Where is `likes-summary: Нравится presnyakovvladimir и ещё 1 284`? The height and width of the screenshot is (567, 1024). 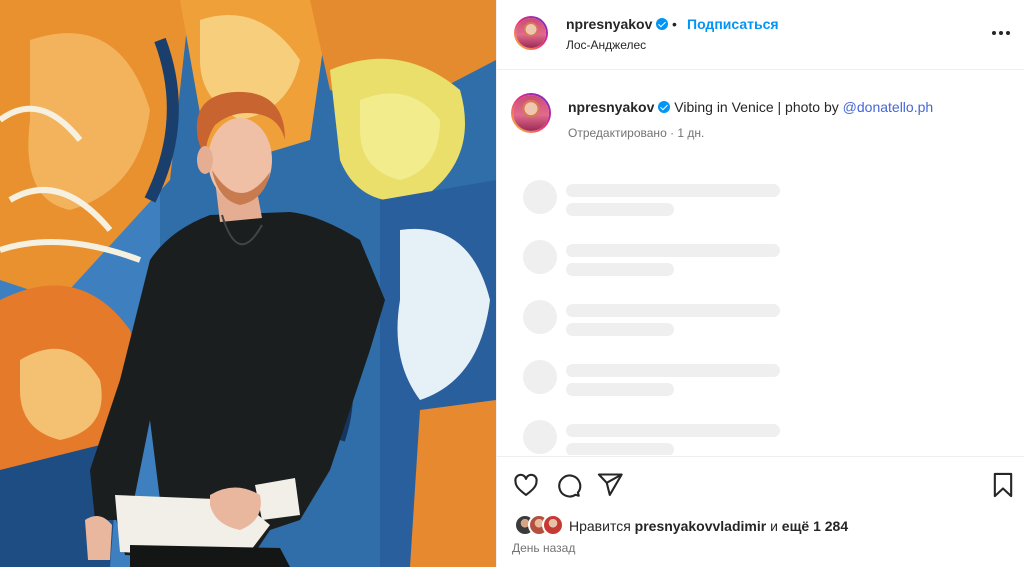 likes-summary: Нравится presnyakovvladimir и ещё 1 284 is located at coordinates (764, 525).